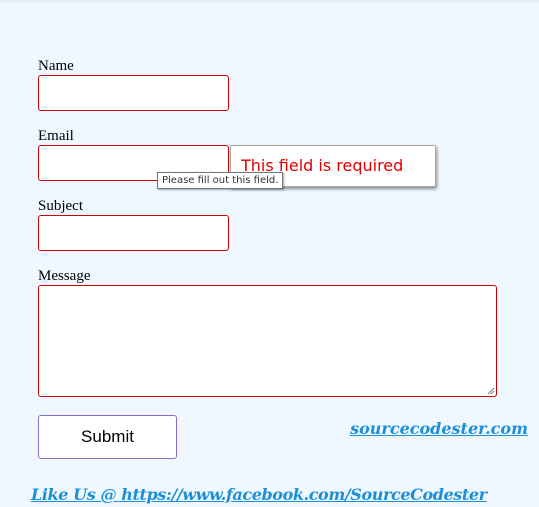 Image resolution: width=539 pixels, height=507 pixels. I want to click on top-strip, so click(269, 1).